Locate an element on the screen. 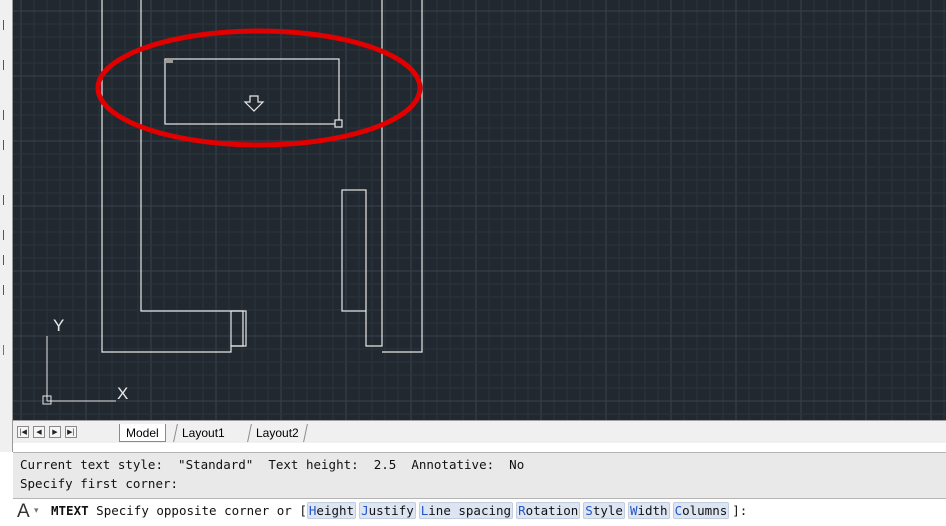 The height and width of the screenshot is (526, 946). tab-label: Layout2 is located at coordinates (277, 433).